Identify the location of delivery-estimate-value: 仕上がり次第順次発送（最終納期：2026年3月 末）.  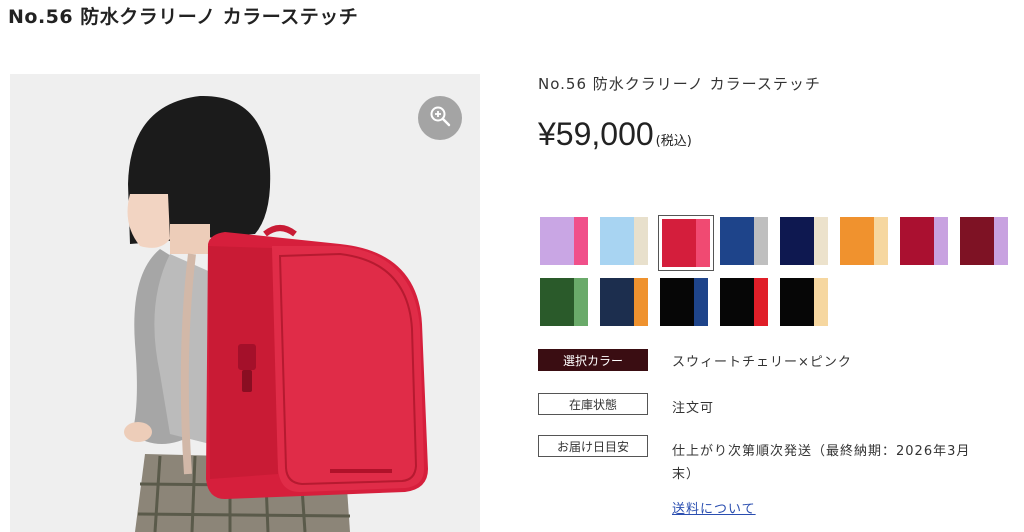
(821, 463).